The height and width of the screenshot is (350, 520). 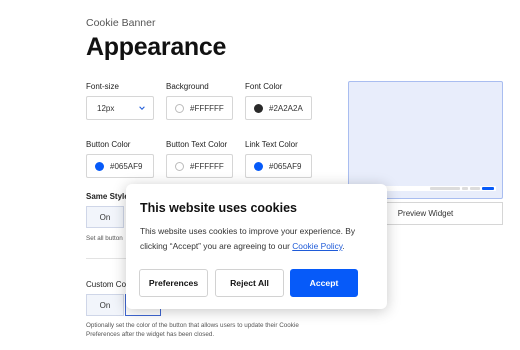 I want to click on breadcrumb: Cookie Banner, so click(x=121, y=23).